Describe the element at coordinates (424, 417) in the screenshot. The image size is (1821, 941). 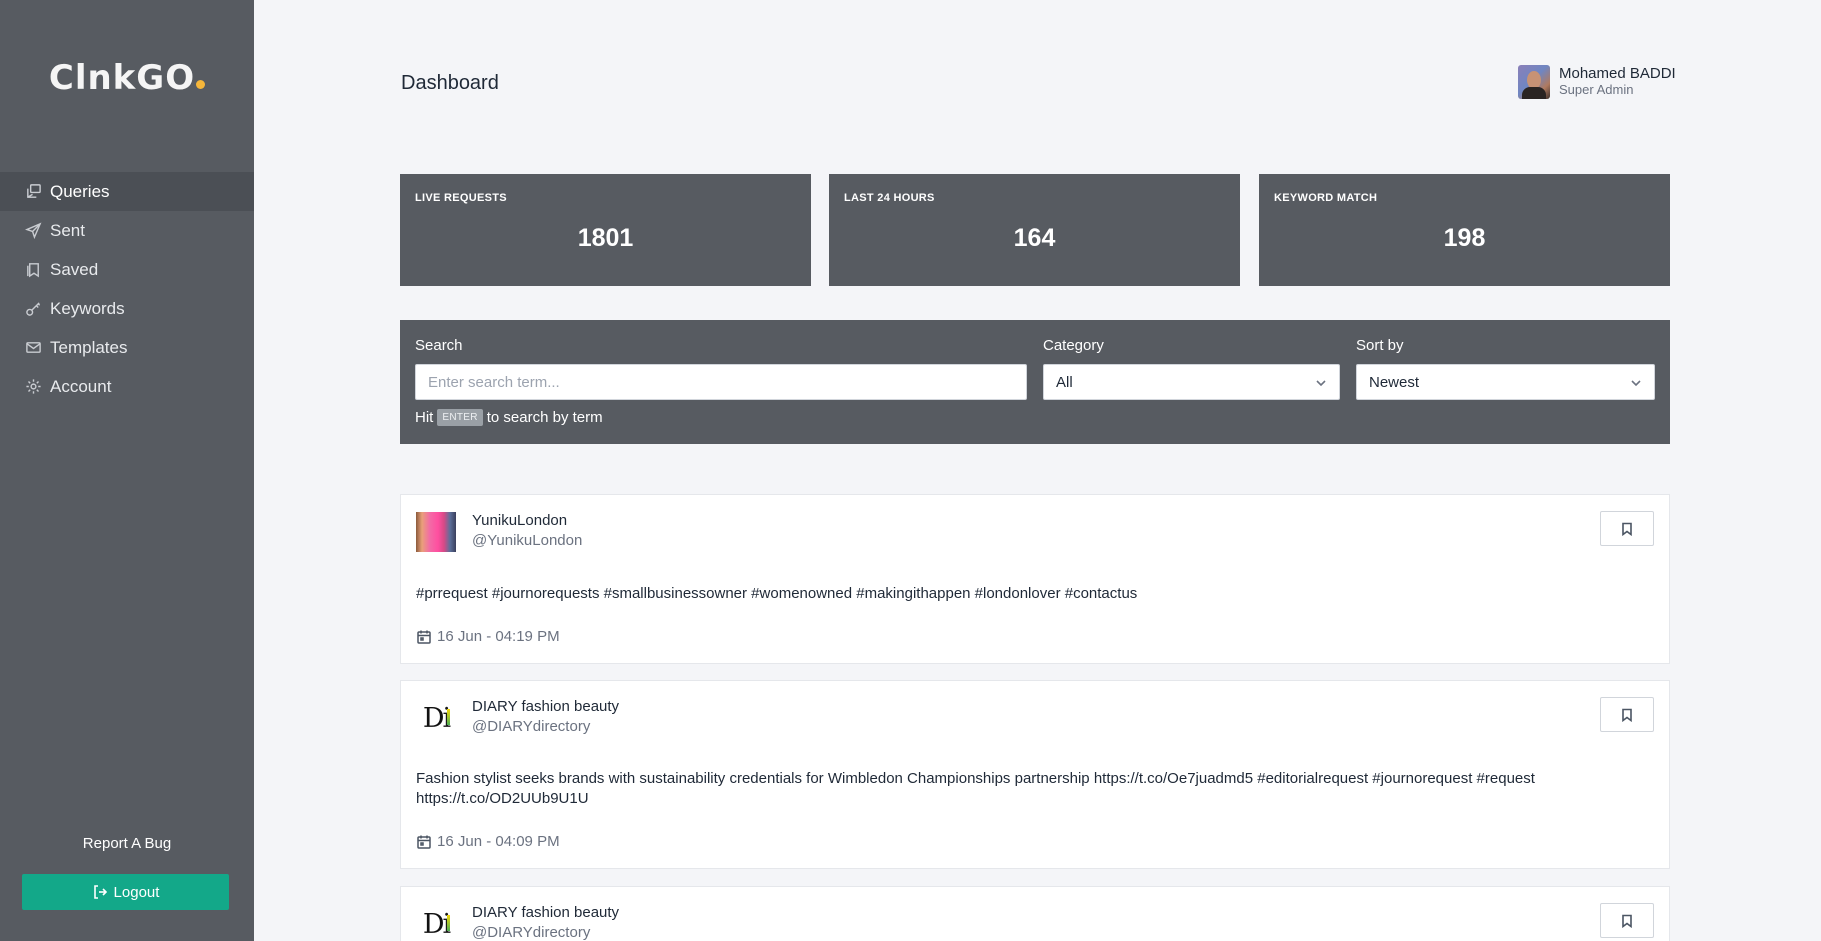
I see `hint-prefix: Hit` at that location.